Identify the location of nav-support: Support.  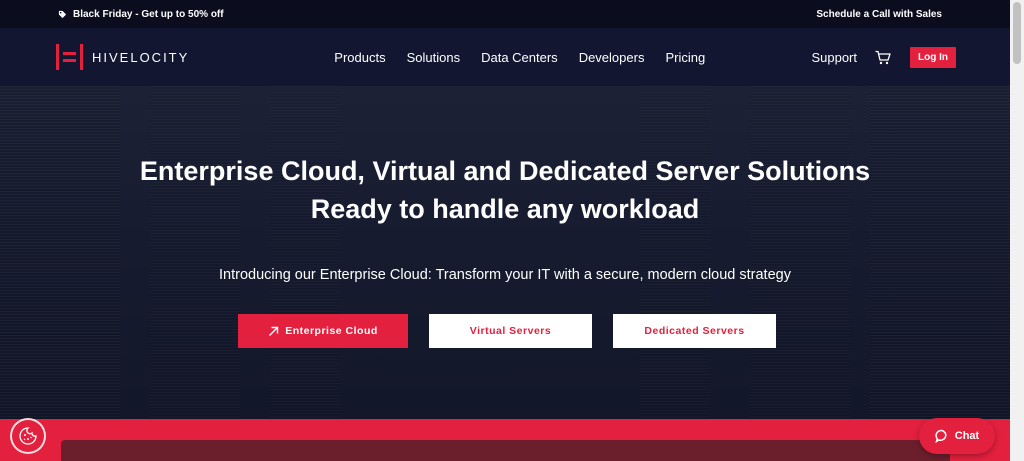
(834, 57).